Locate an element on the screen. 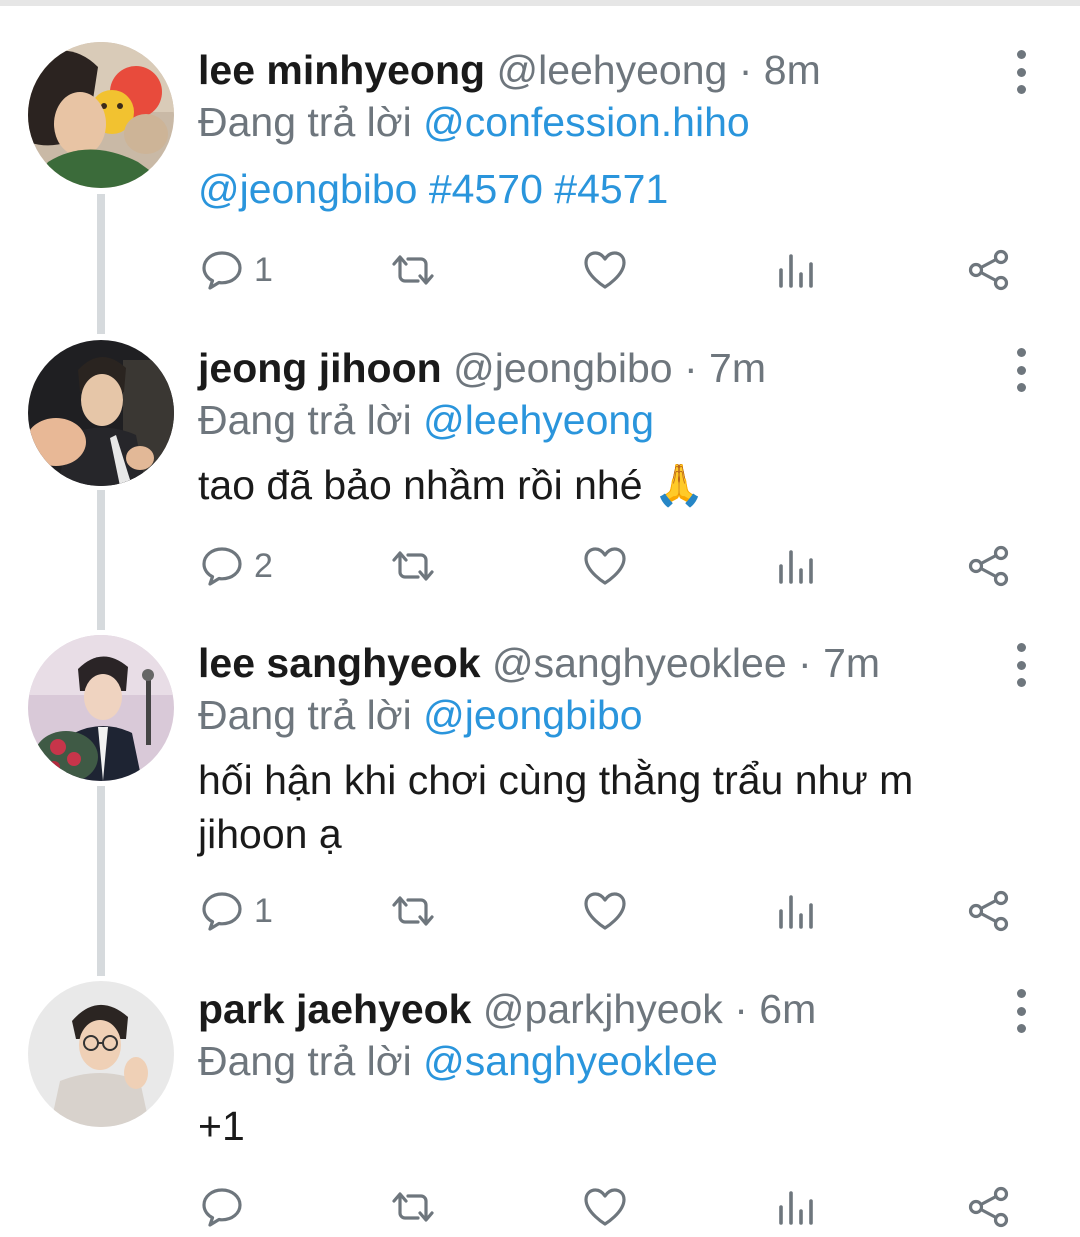 The image size is (1080, 1237). tweet-text: +1 is located at coordinates (598, 1126).